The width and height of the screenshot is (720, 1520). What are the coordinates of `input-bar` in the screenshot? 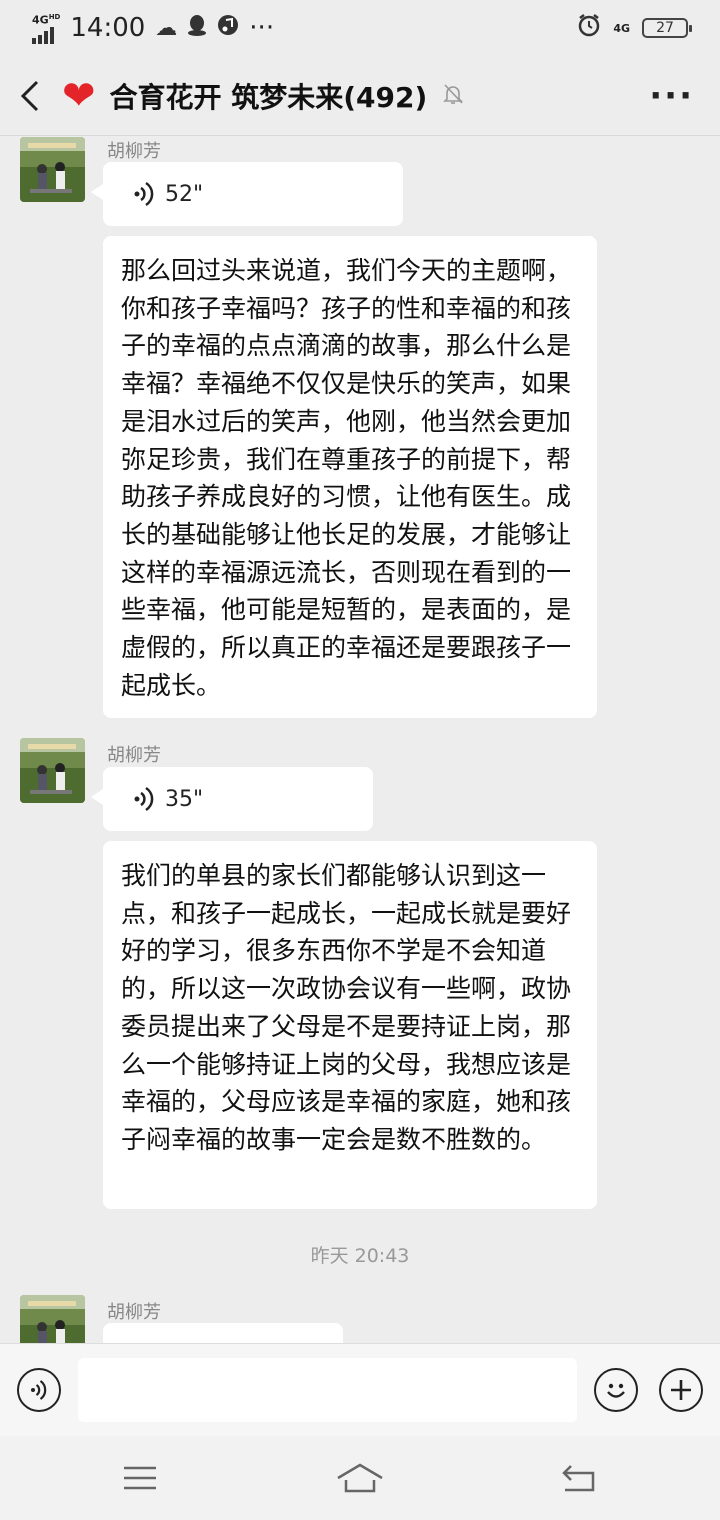 It's located at (360, 1389).